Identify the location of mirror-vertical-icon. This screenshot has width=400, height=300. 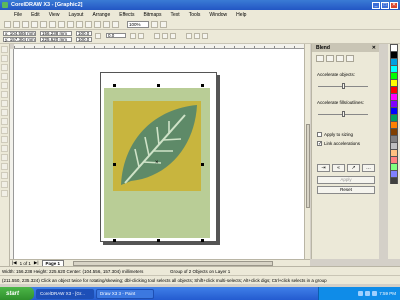
(141, 36).